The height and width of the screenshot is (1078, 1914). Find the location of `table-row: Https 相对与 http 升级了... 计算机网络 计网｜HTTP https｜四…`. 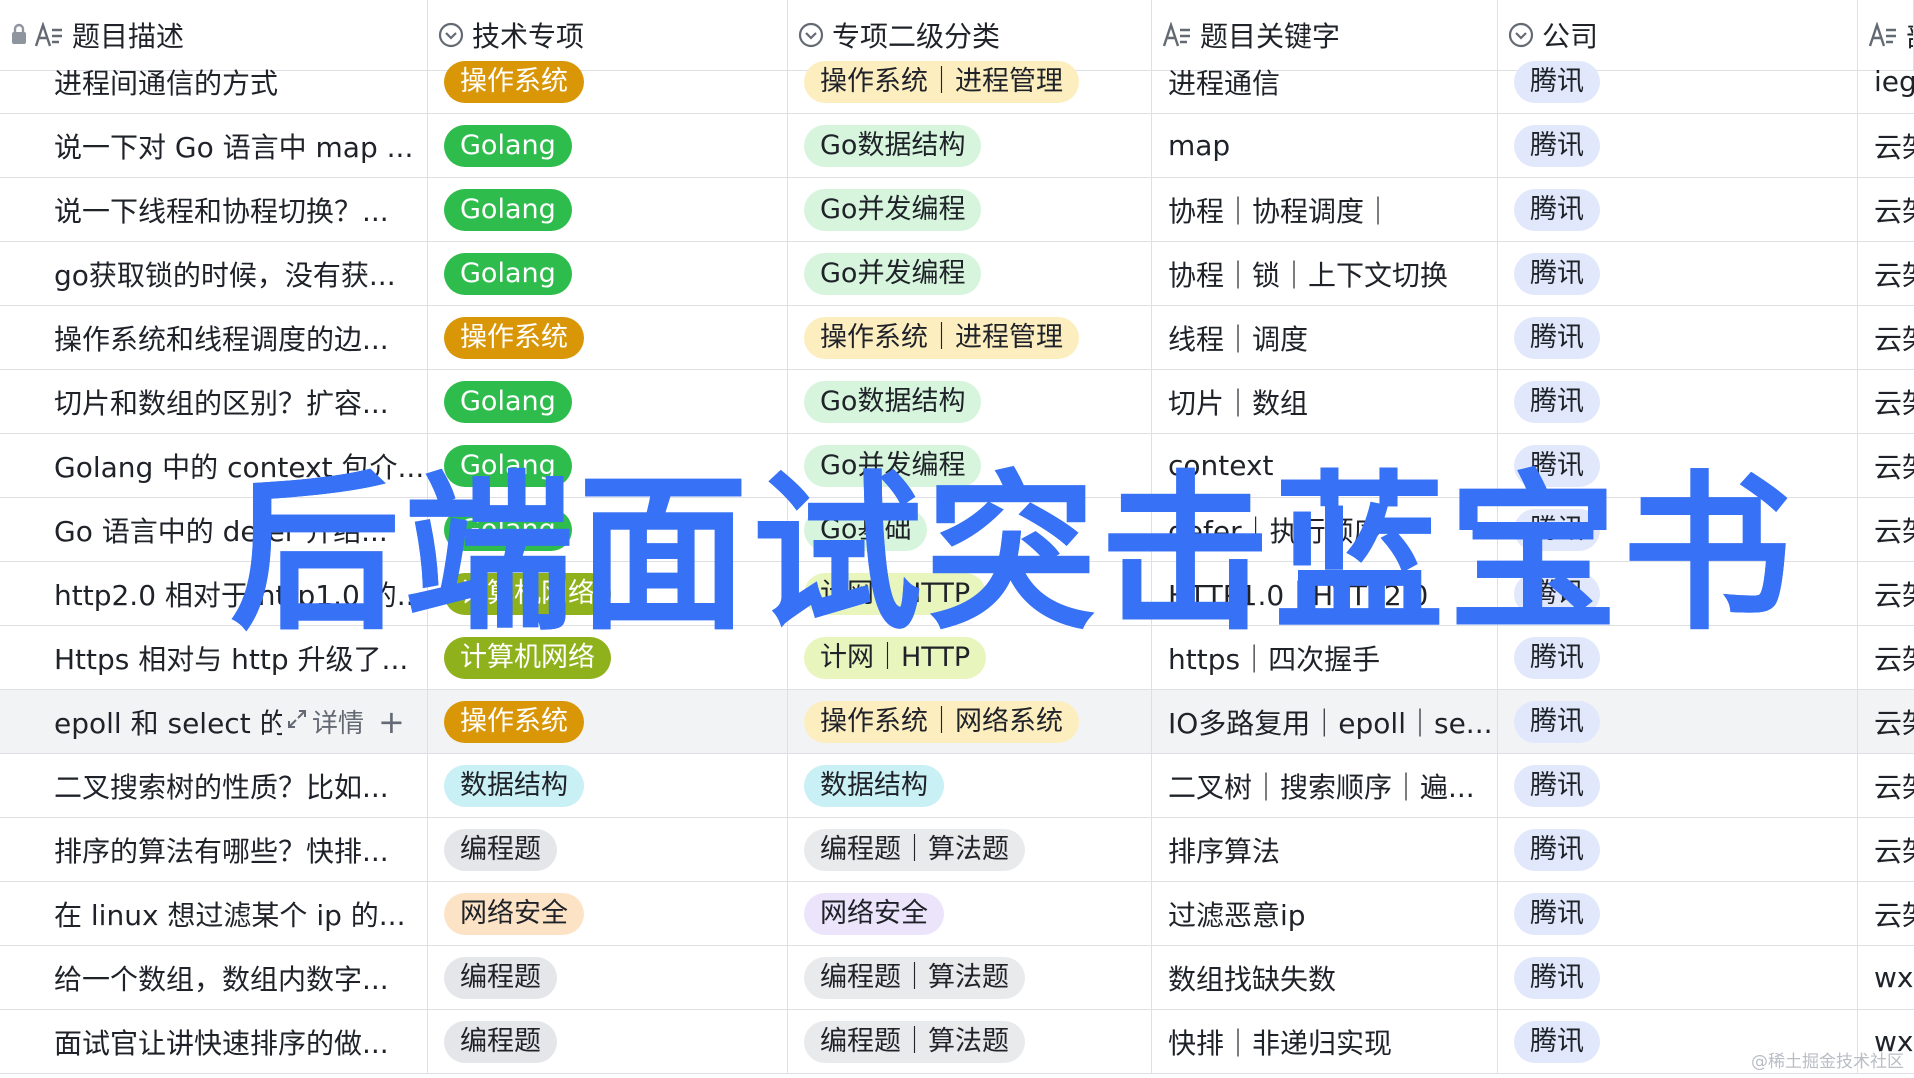

table-row: Https 相对与 http 升级了... 计算机网络 计网｜HTTP https｜四… is located at coordinates (957, 658).